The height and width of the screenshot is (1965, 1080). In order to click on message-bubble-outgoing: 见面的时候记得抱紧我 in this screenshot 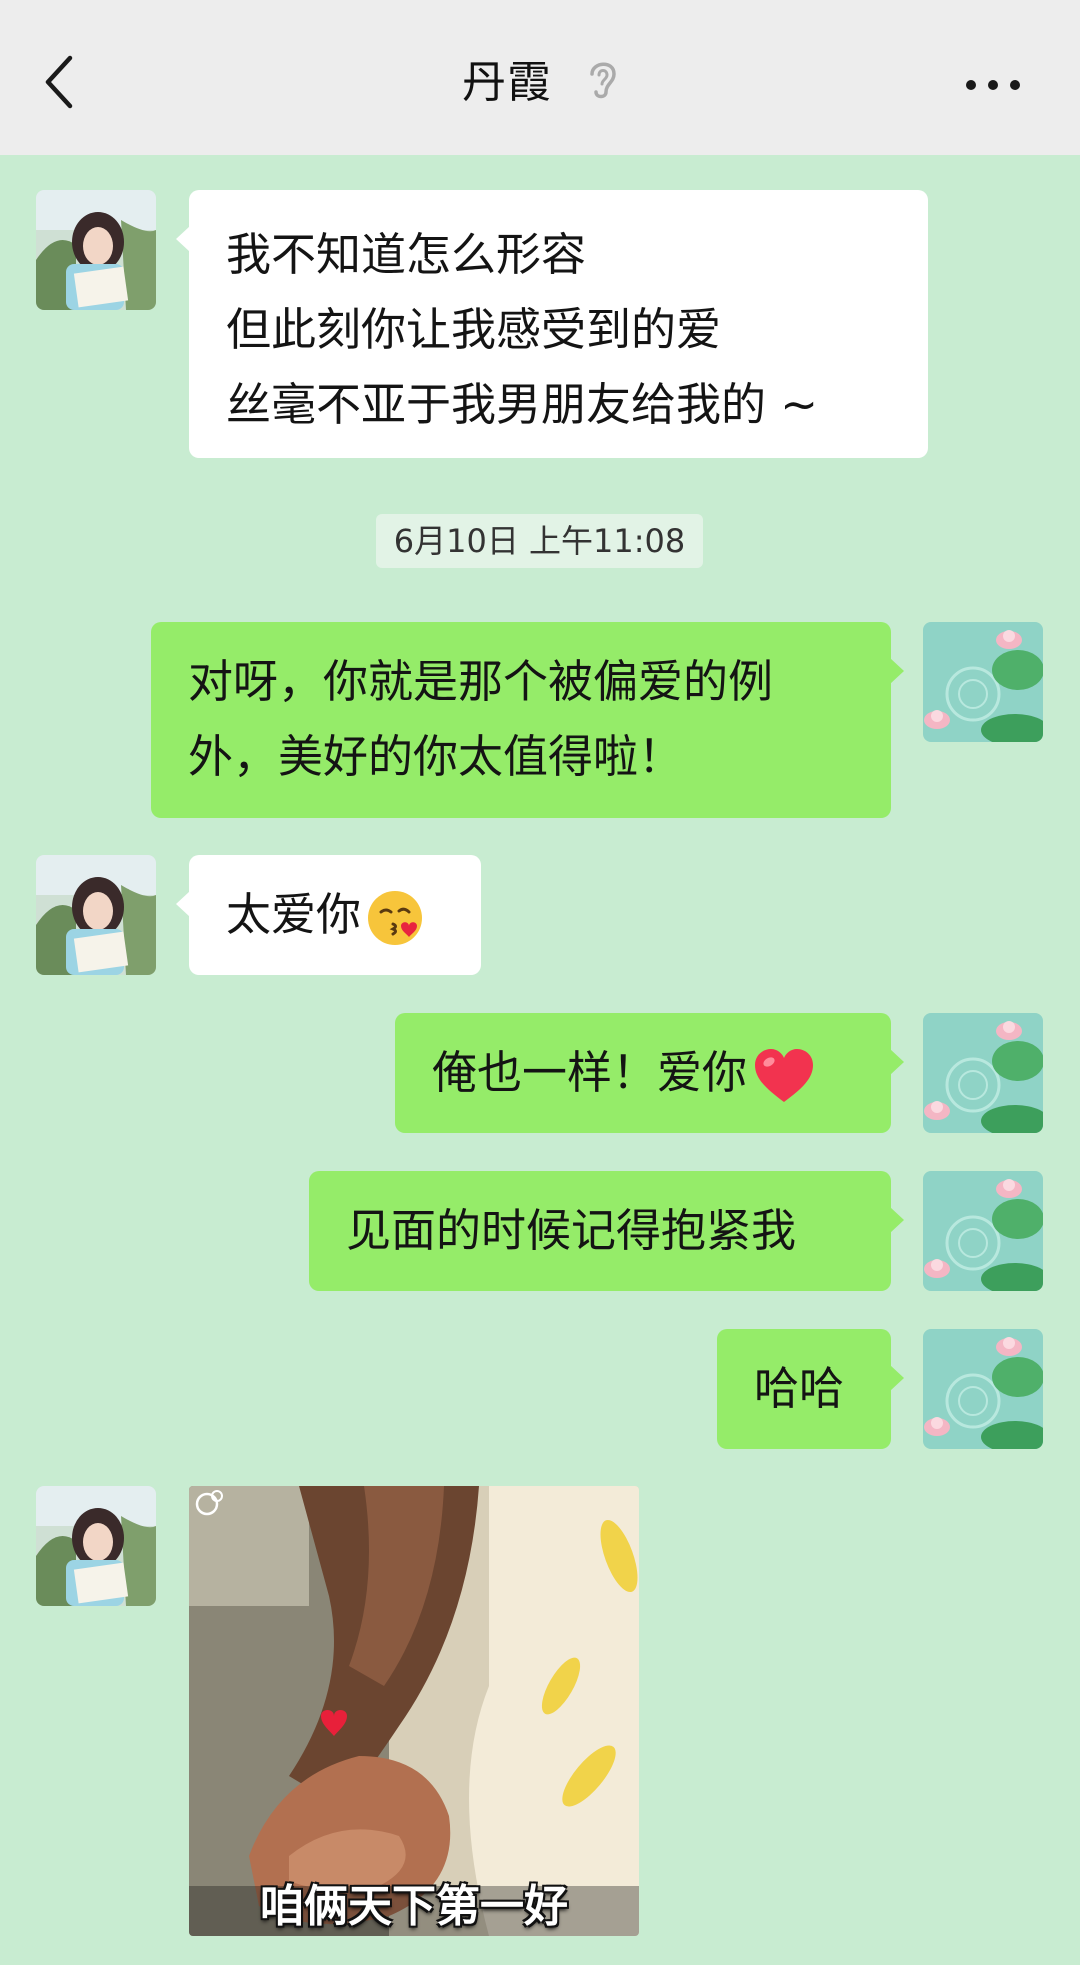, I will do `click(606, 1231)`.